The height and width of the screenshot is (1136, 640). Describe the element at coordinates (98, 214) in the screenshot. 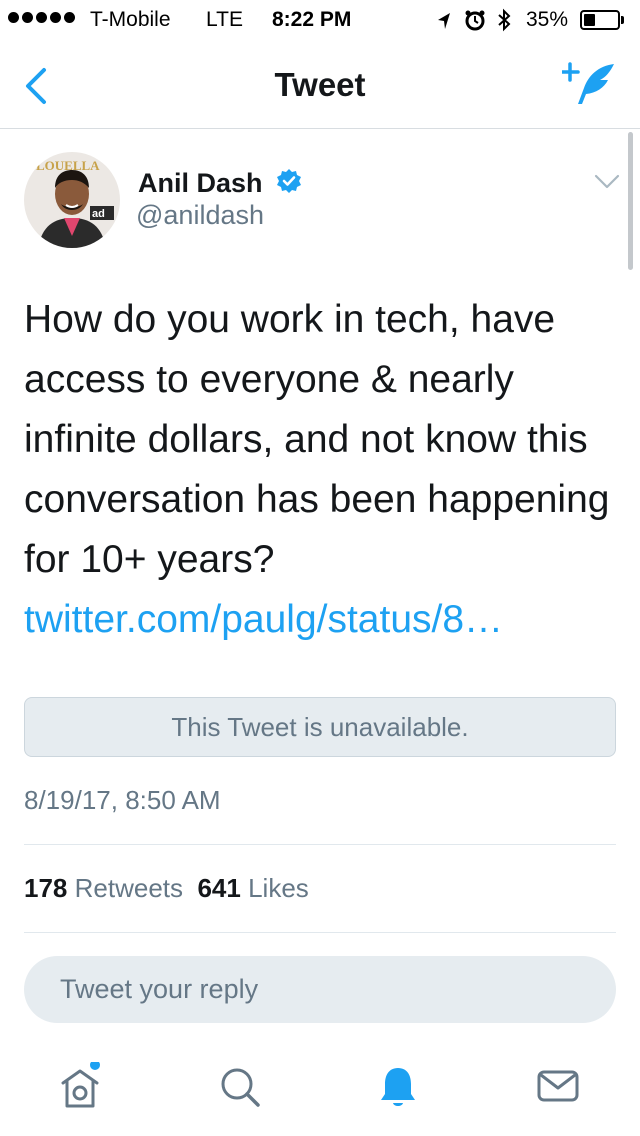

I see `svg-text: ad` at that location.